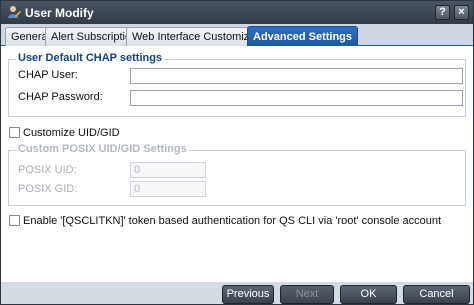  I want to click on close-button: ×, so click(461, 12).